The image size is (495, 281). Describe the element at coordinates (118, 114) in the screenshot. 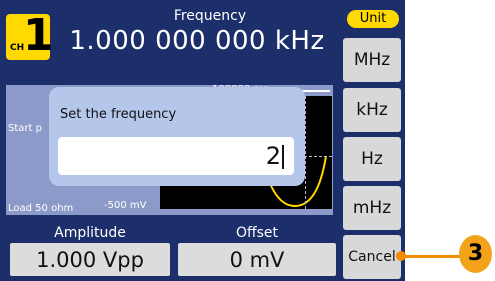

I see `dialog-label: Set the frequency` at that location.